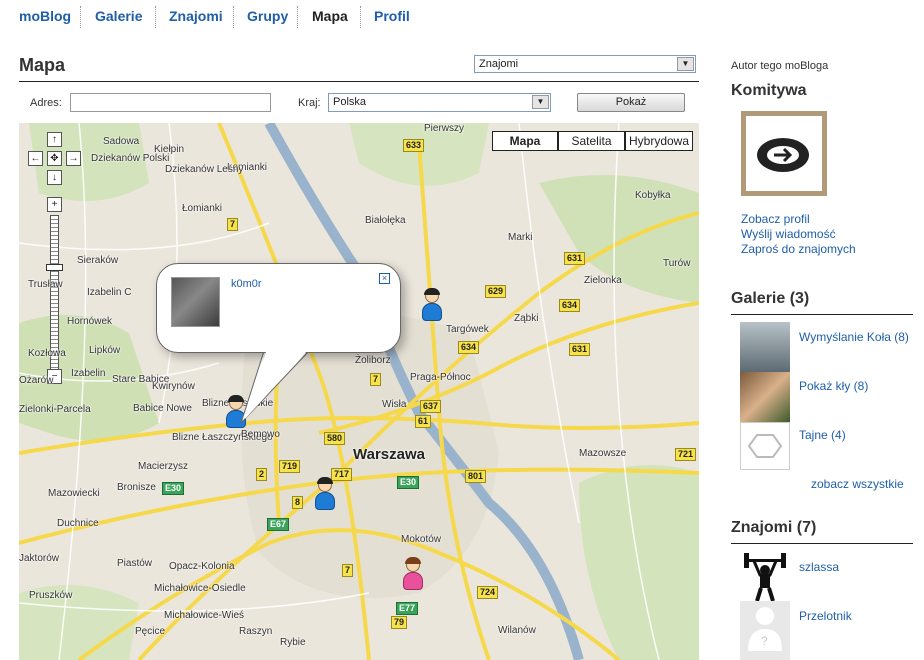 The image size is (924, 660). What do you see at coordinates (407, 608) in the screenshot?
I see `road-shield: E77` at bounding box center [407, 608].